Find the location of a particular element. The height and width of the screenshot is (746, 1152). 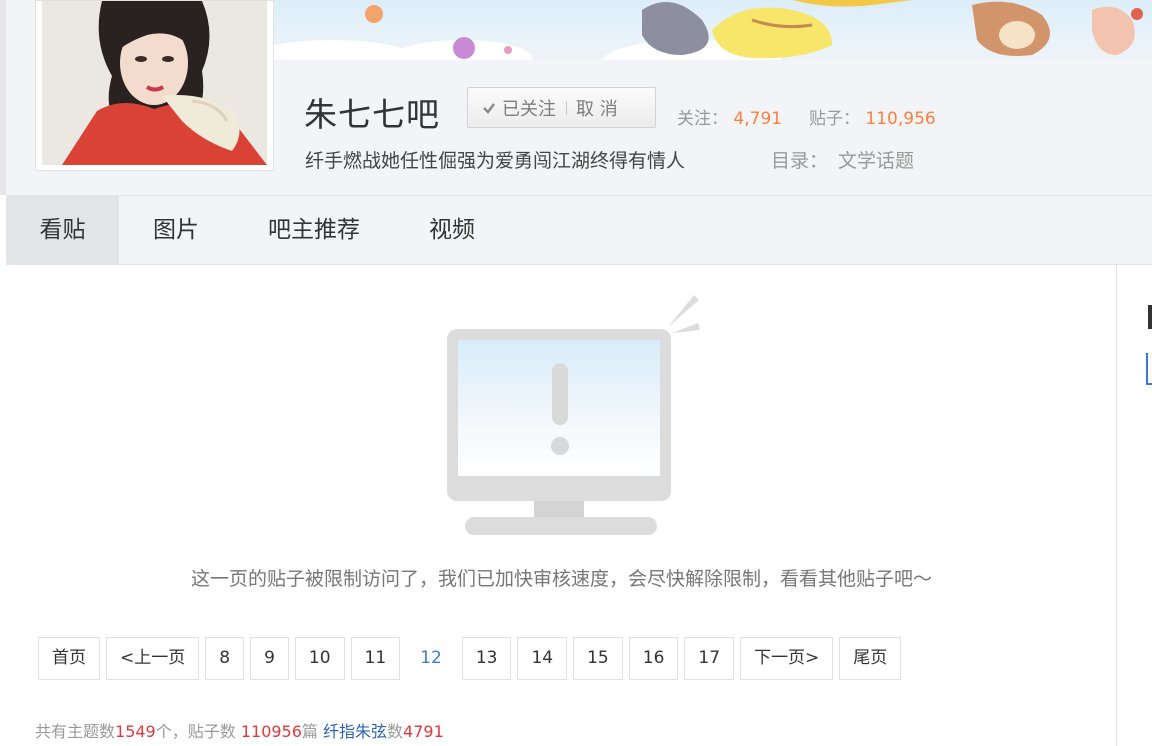

page-number: 15 is located at coordinates (598, 658).